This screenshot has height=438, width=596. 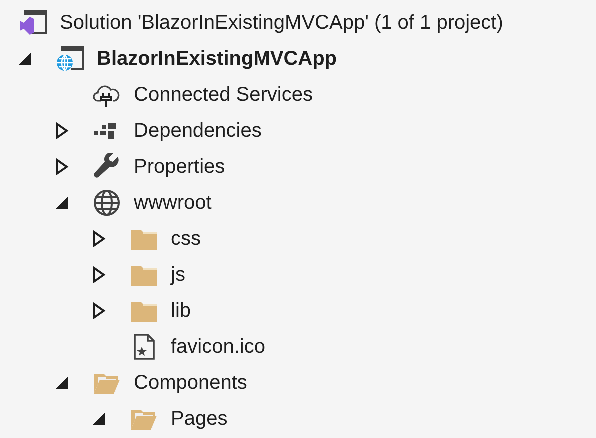 What do you see at coordinates (173, 203) in the screenshot?
I see `tree-item-label: wwwroot` at bounding box center [173, 203].